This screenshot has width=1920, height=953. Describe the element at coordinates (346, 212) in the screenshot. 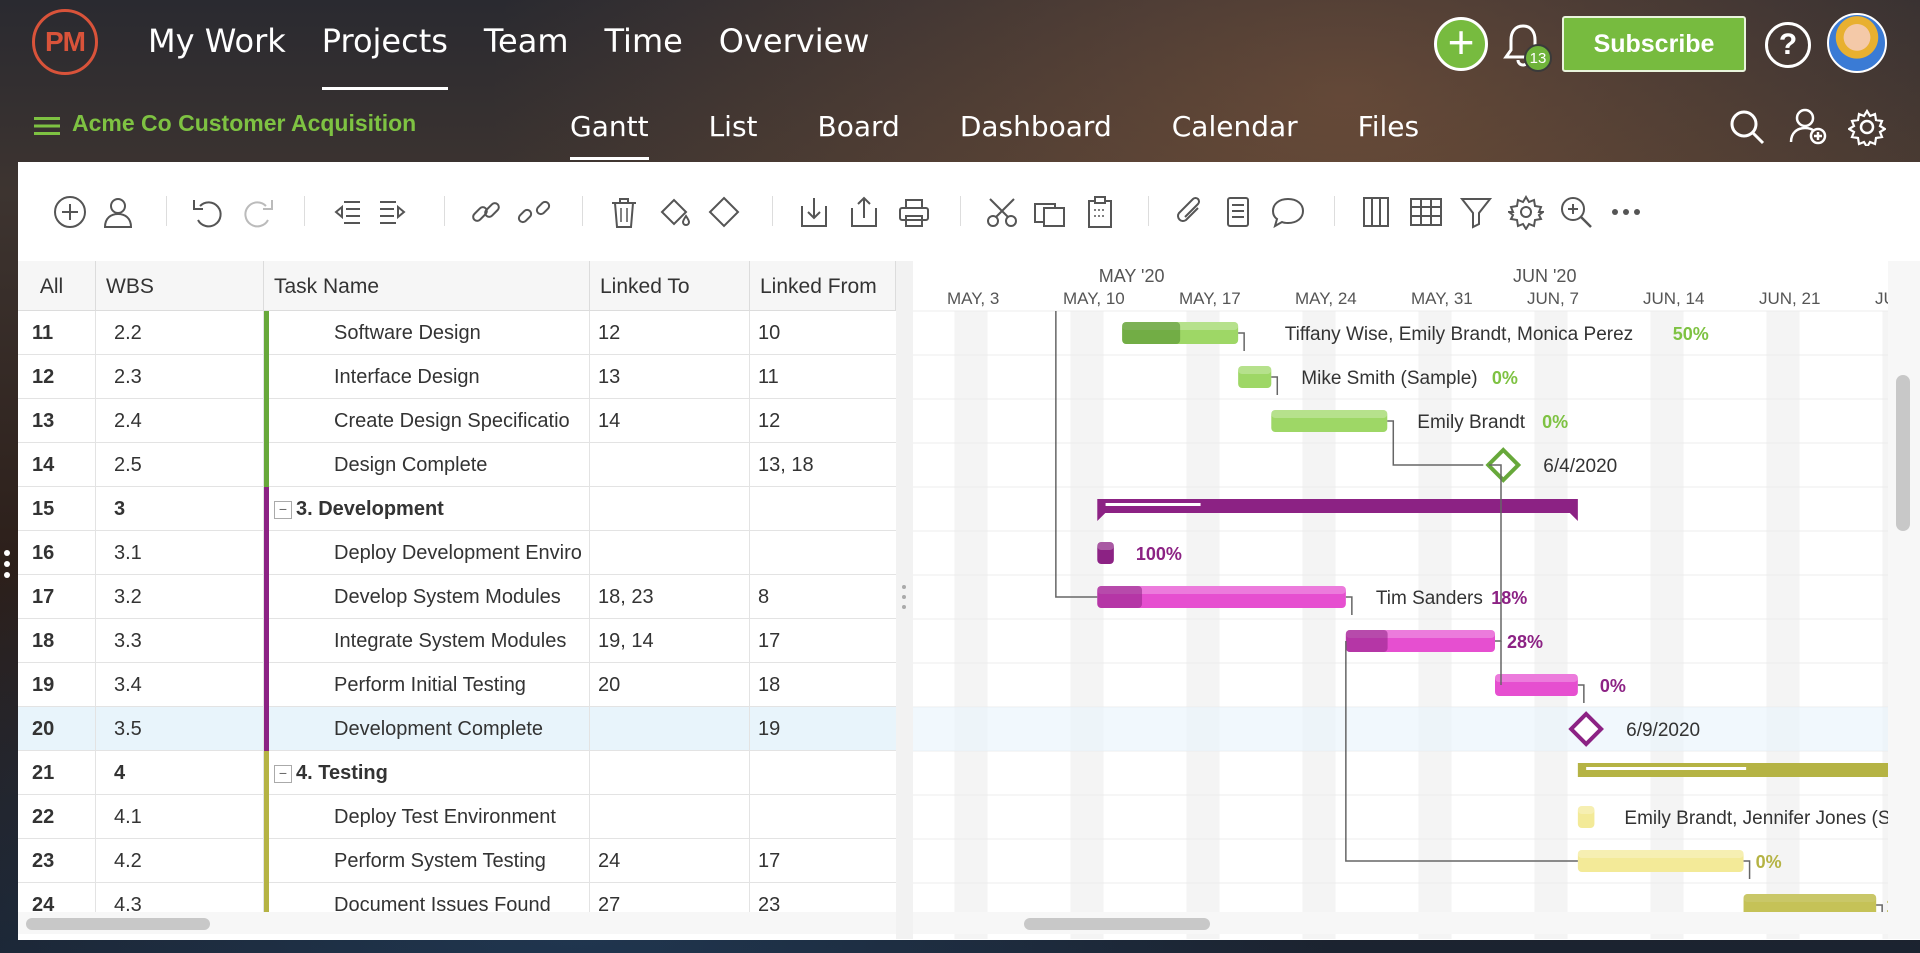

I see `outdent-icon` at that location.